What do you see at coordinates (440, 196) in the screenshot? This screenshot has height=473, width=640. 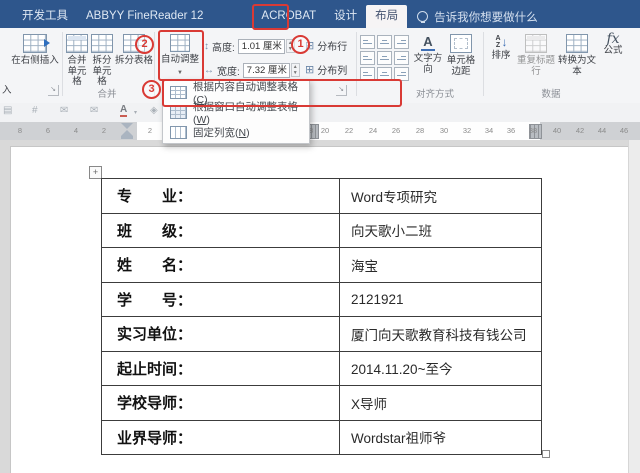 I see `table-value-cell: Word专项研究` at bounding box center [440, 196].